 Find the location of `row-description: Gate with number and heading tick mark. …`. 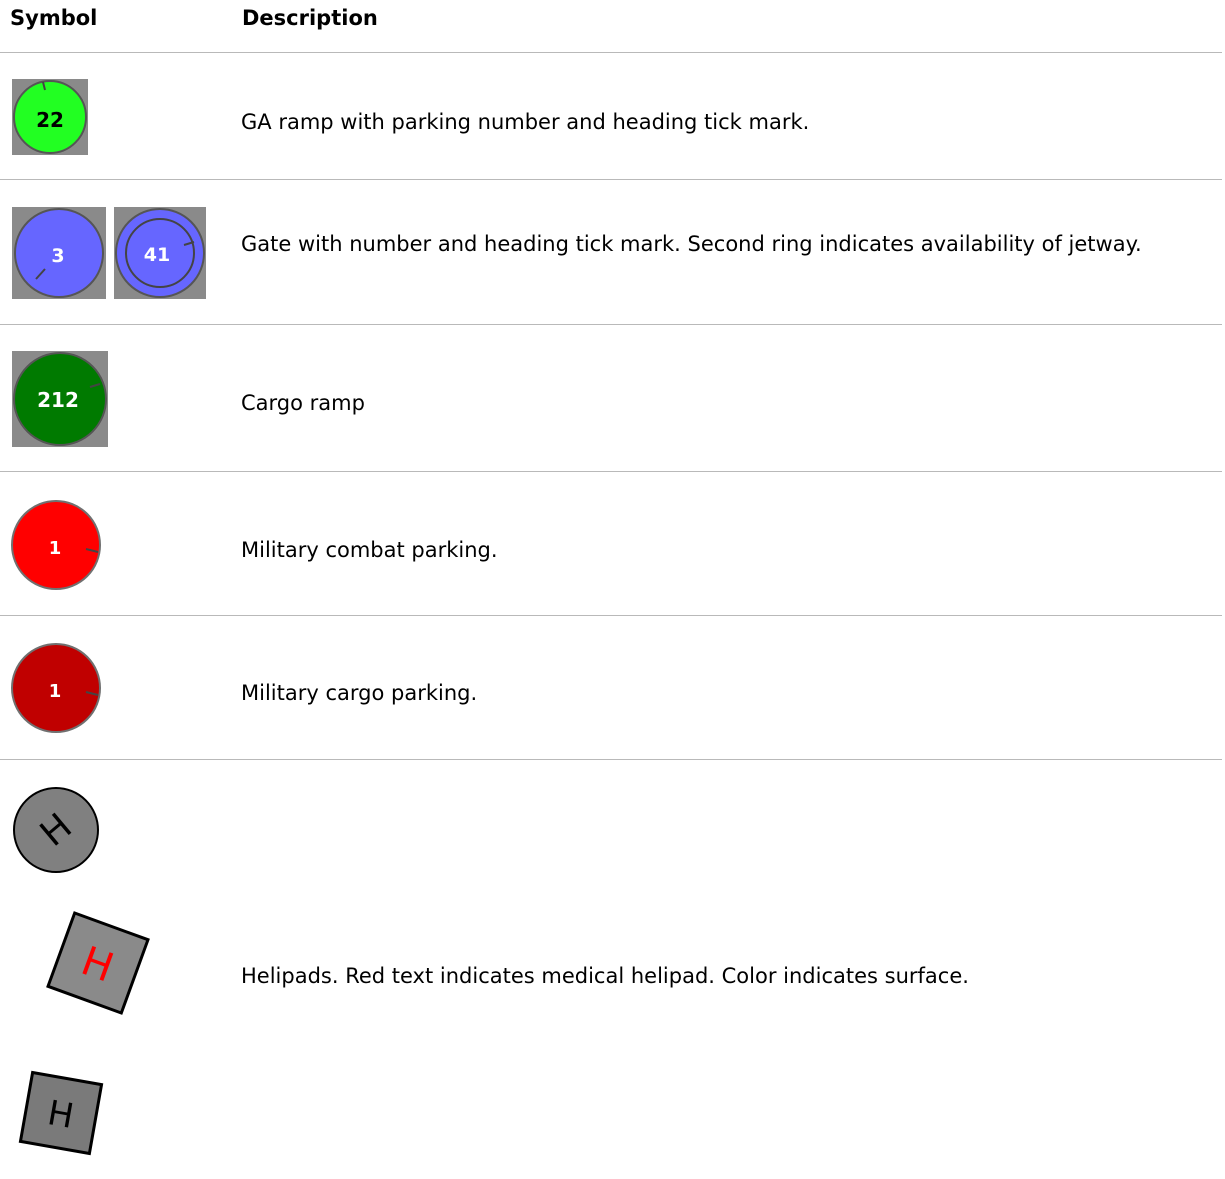

row-description: Gate with number and heading tick mark. … is located at coordinates (691, 244).